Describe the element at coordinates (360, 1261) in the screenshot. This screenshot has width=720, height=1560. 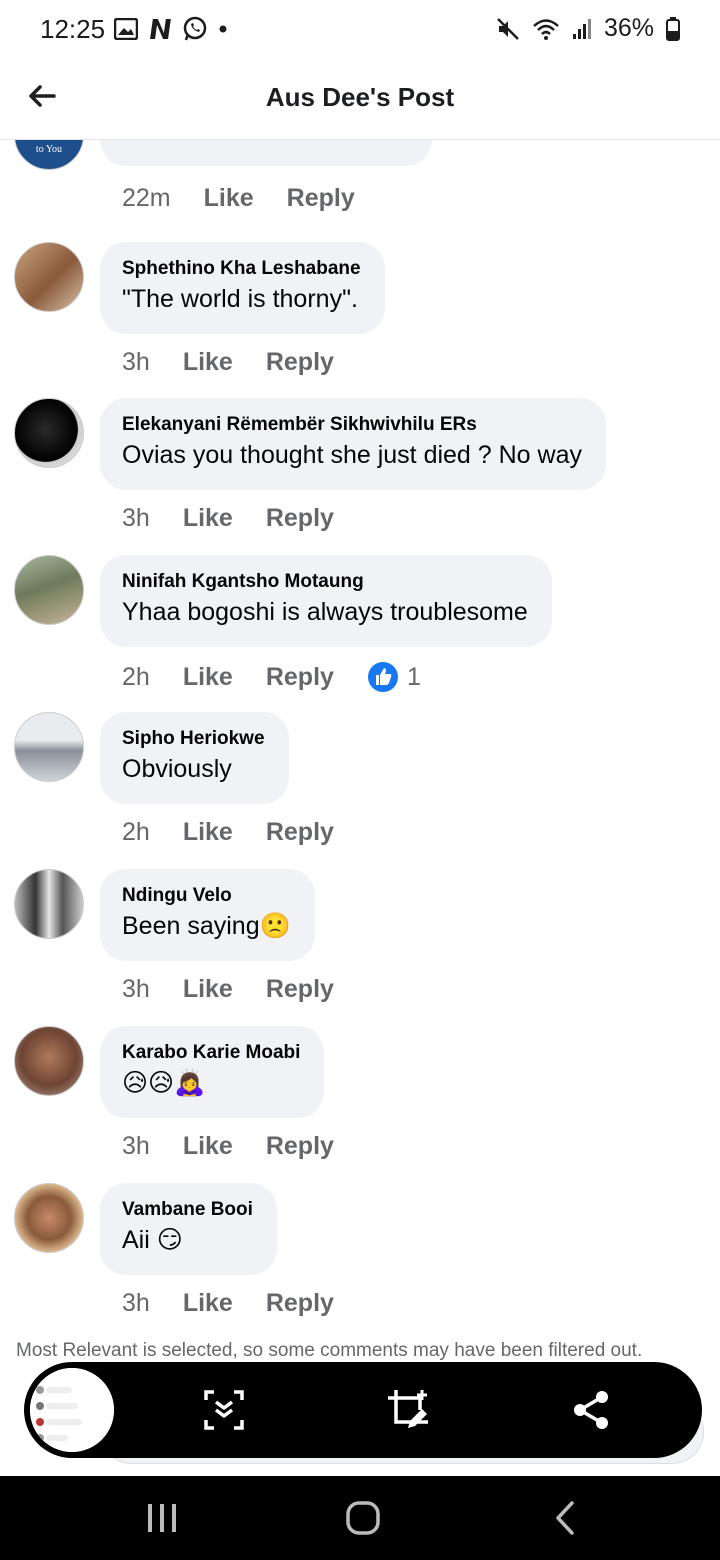
I see `comment-item: Vambane Booi Aii 😏 3h Like Reply` at that location.